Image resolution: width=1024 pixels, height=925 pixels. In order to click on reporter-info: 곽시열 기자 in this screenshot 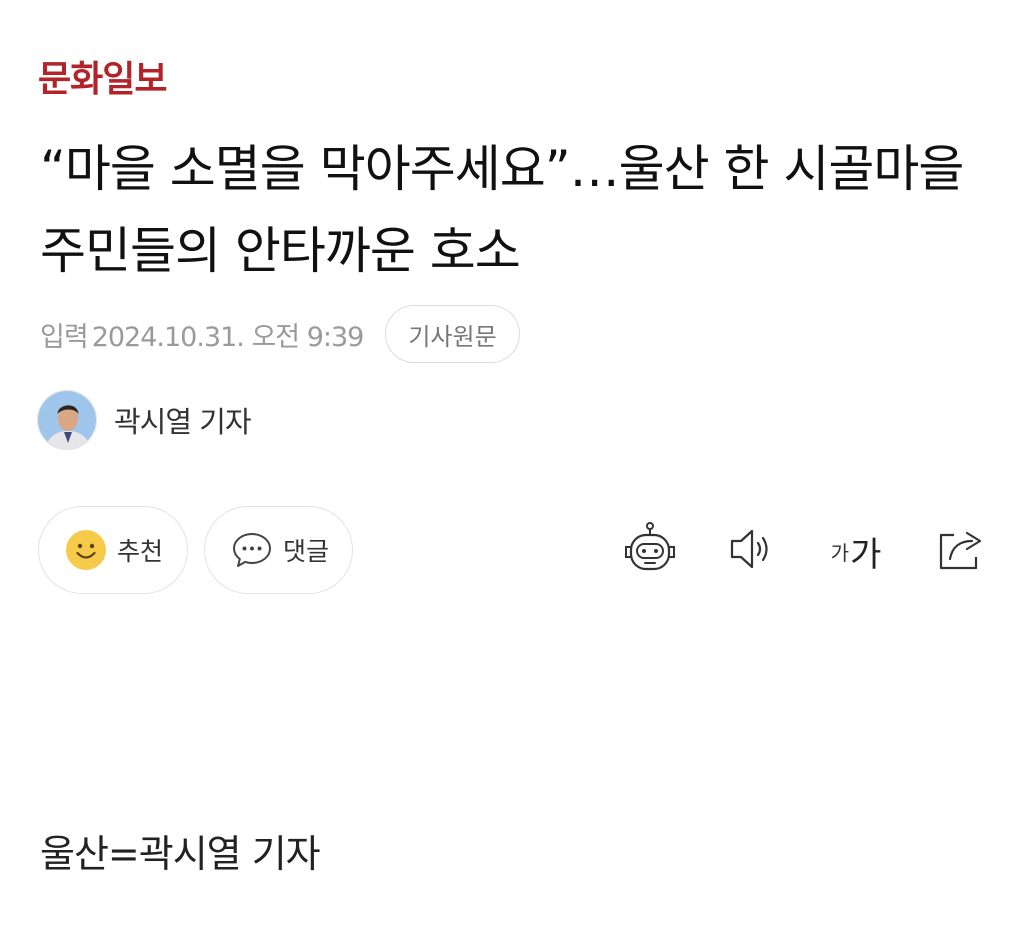, I will do `click(144, 420)`.